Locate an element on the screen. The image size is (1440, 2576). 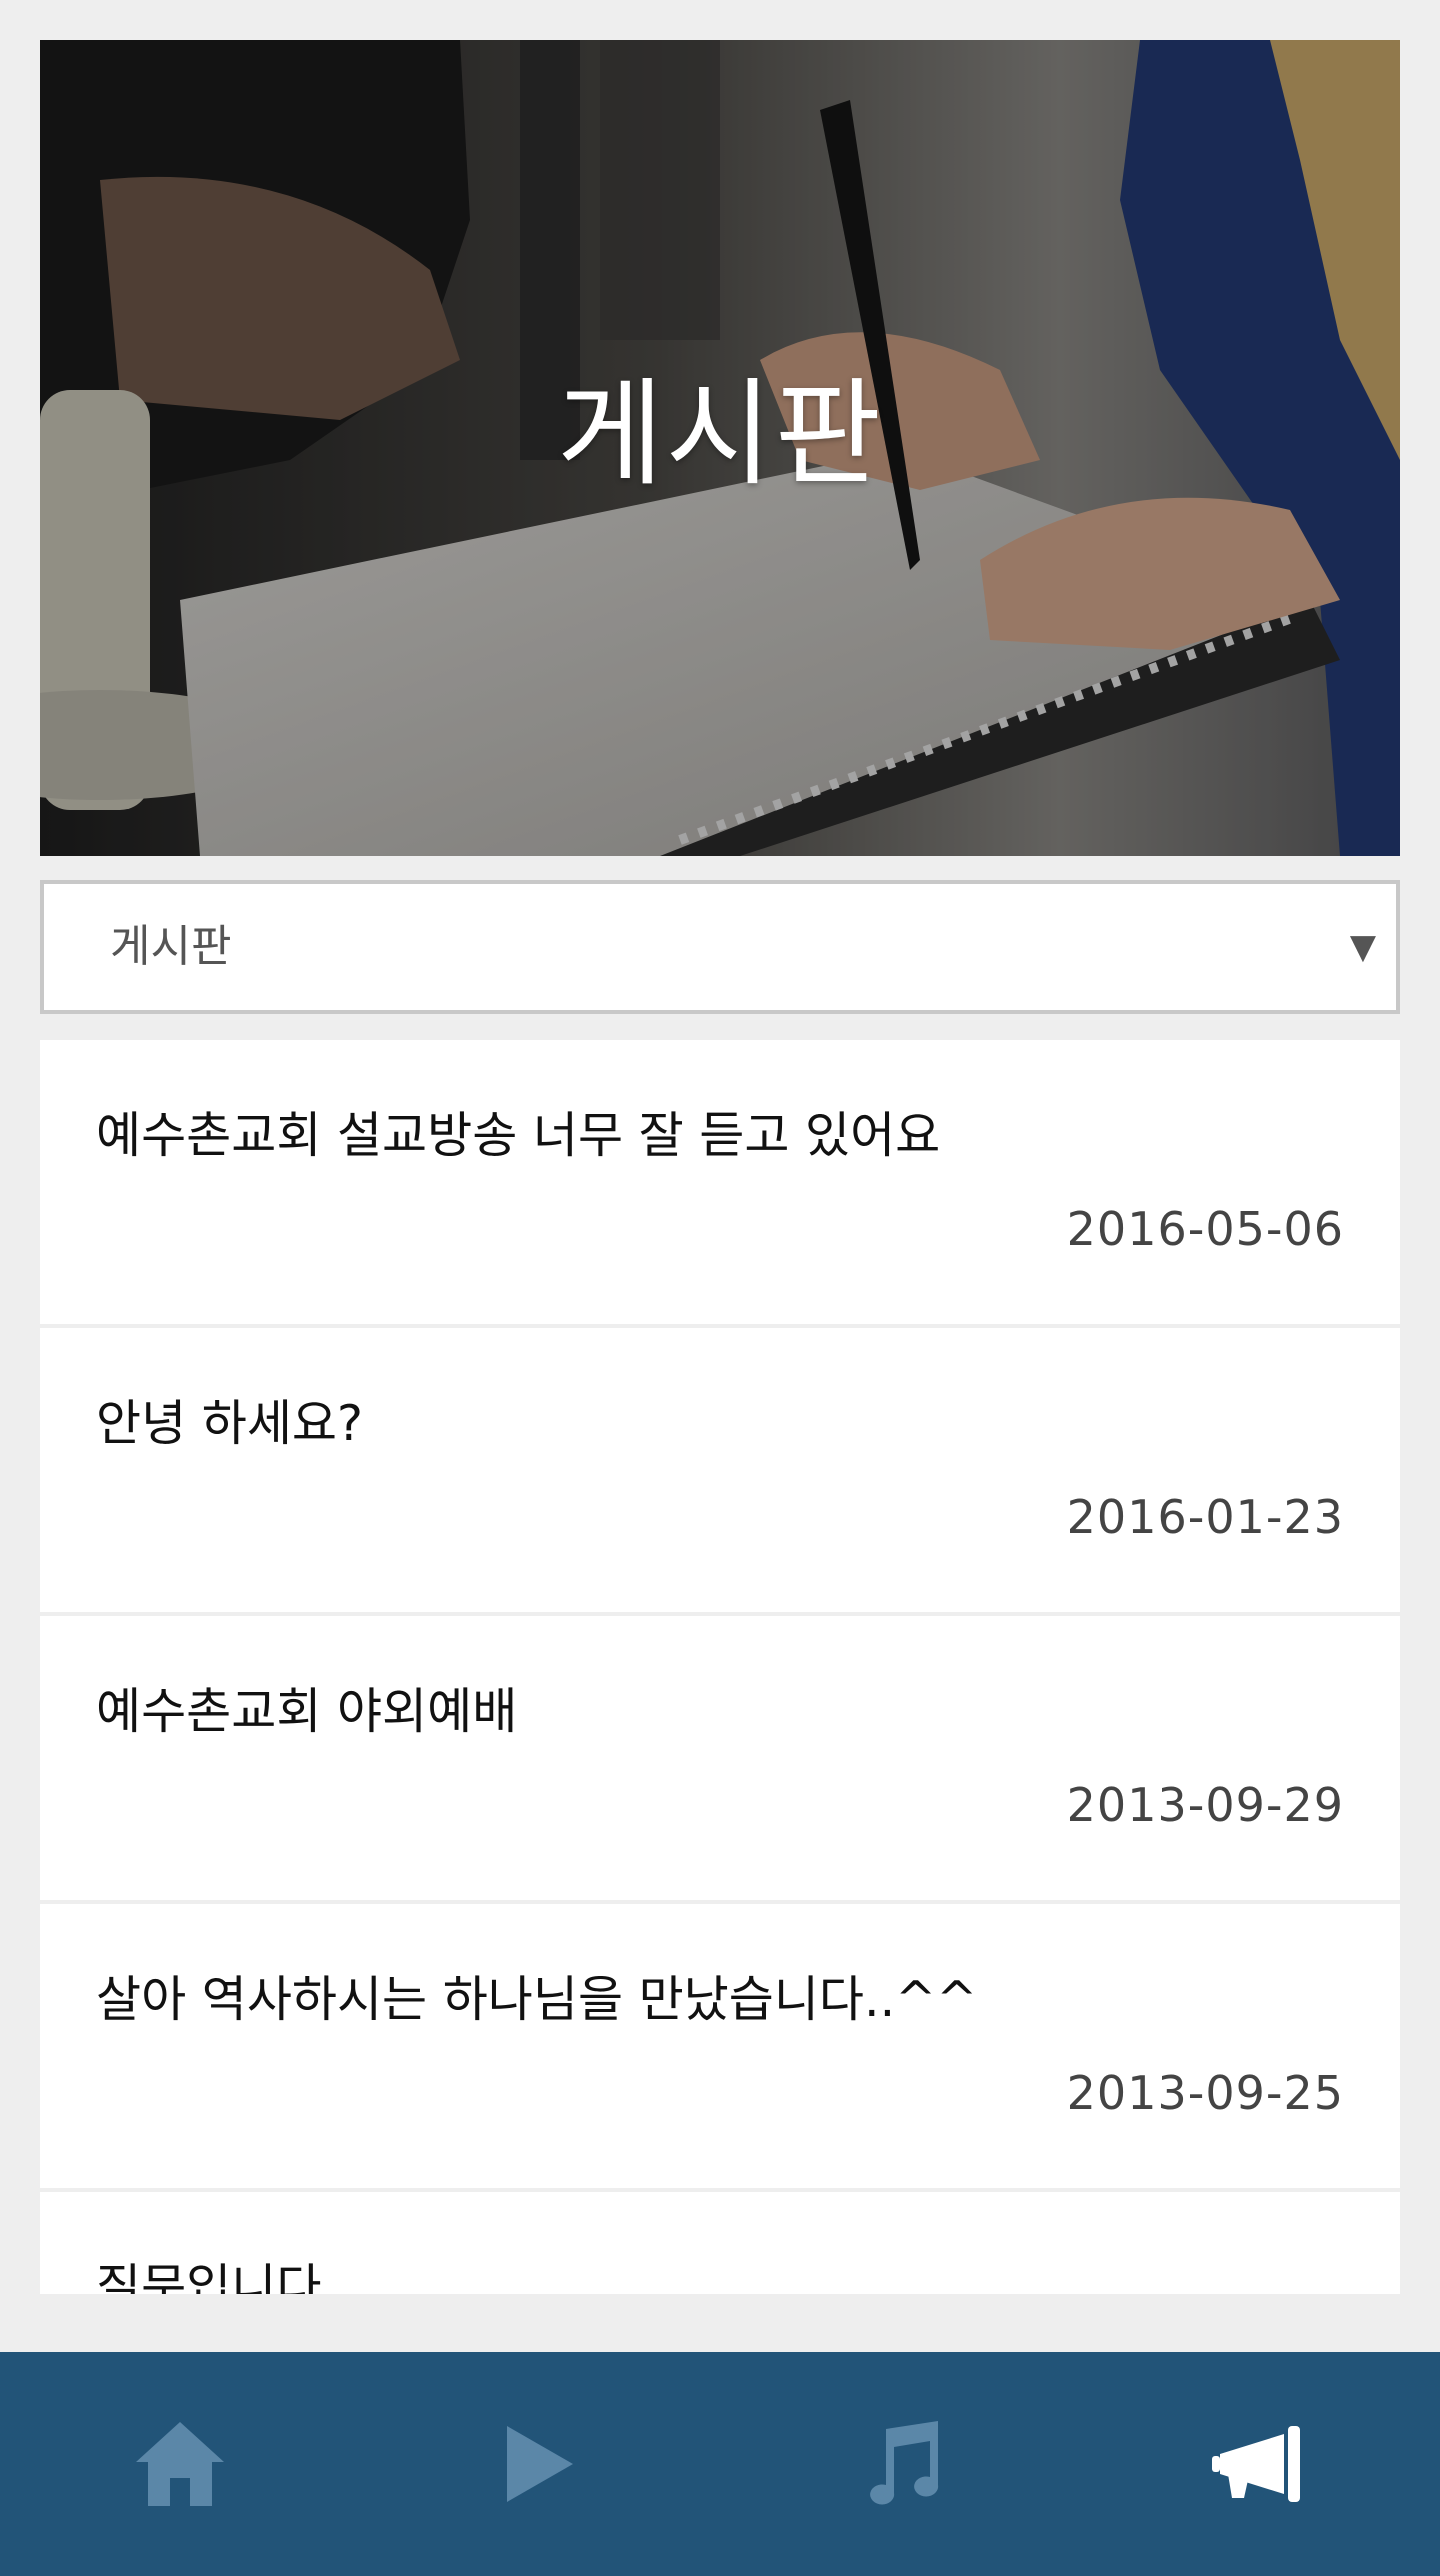
page-title: 게시판 is located at coordinates (720, 434).